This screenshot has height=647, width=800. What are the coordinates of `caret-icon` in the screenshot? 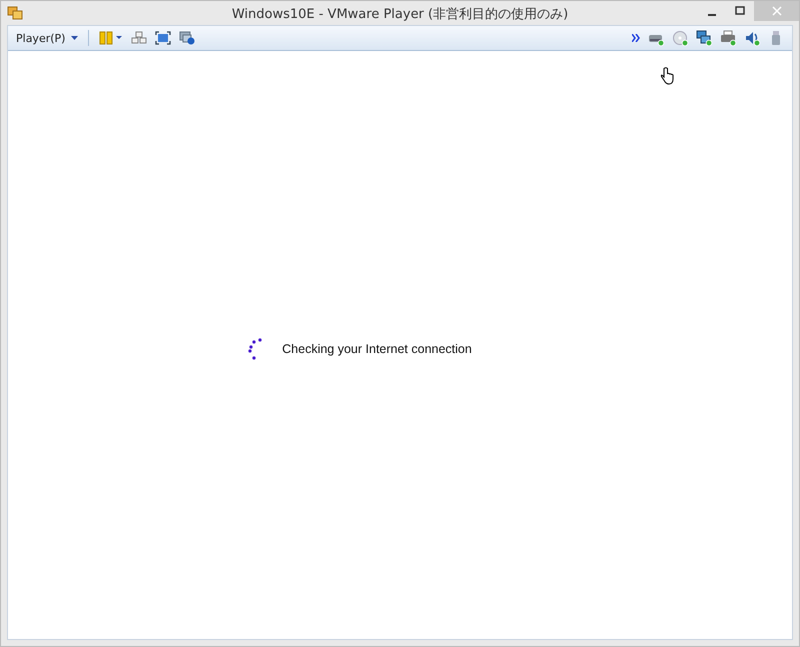 It's located at (74, 38).